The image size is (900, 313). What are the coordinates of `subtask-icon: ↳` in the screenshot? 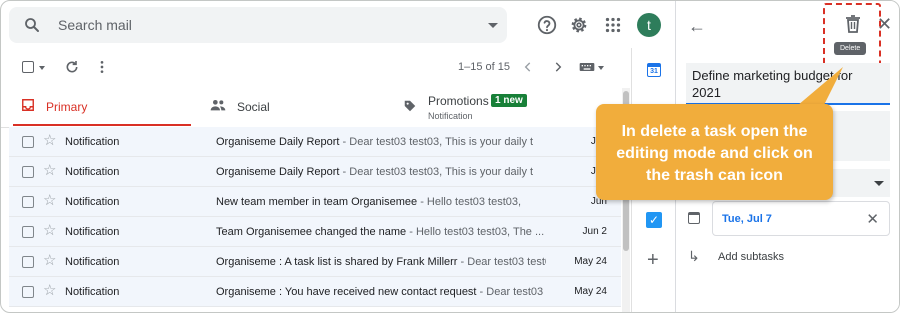 It's located at (694, 256).